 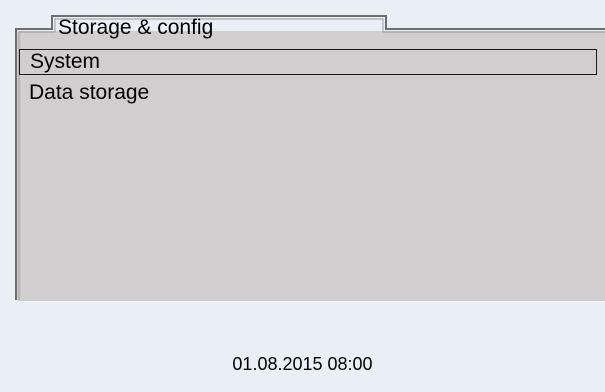 I want to click on menu-item-data-storage: Data storage, so click(x=308, y=93).